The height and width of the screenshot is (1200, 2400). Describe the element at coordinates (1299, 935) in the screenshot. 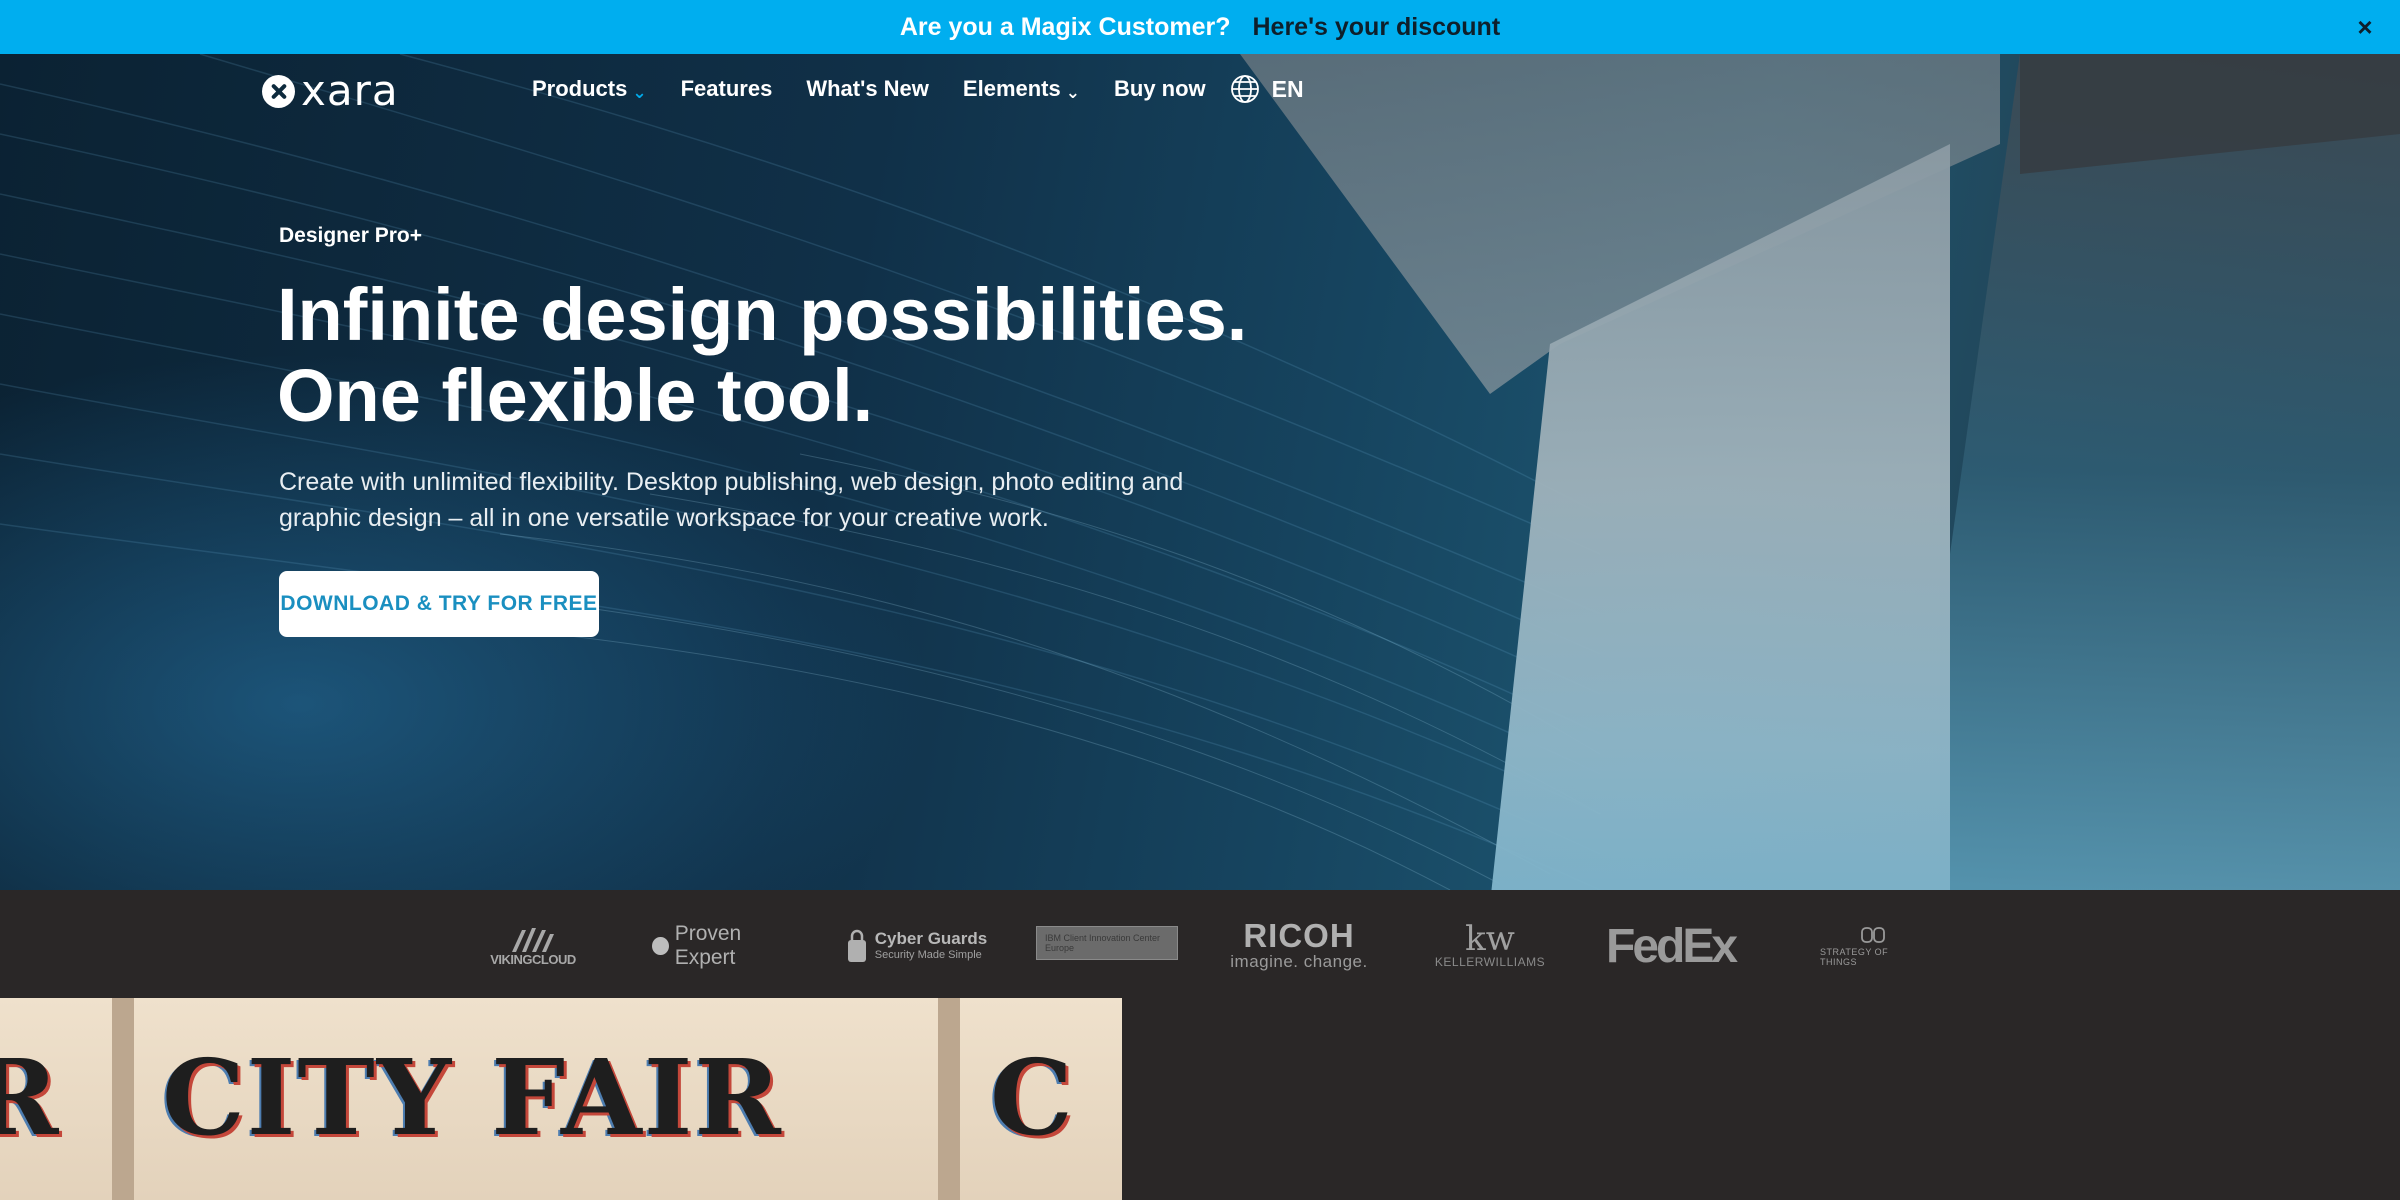

I see `ricoh-title: RICOH` at that location.